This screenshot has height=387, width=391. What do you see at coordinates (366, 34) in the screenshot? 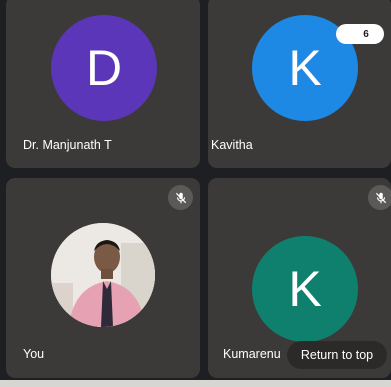
I see `overflow-count: 6` at bounding box center [366, 34].